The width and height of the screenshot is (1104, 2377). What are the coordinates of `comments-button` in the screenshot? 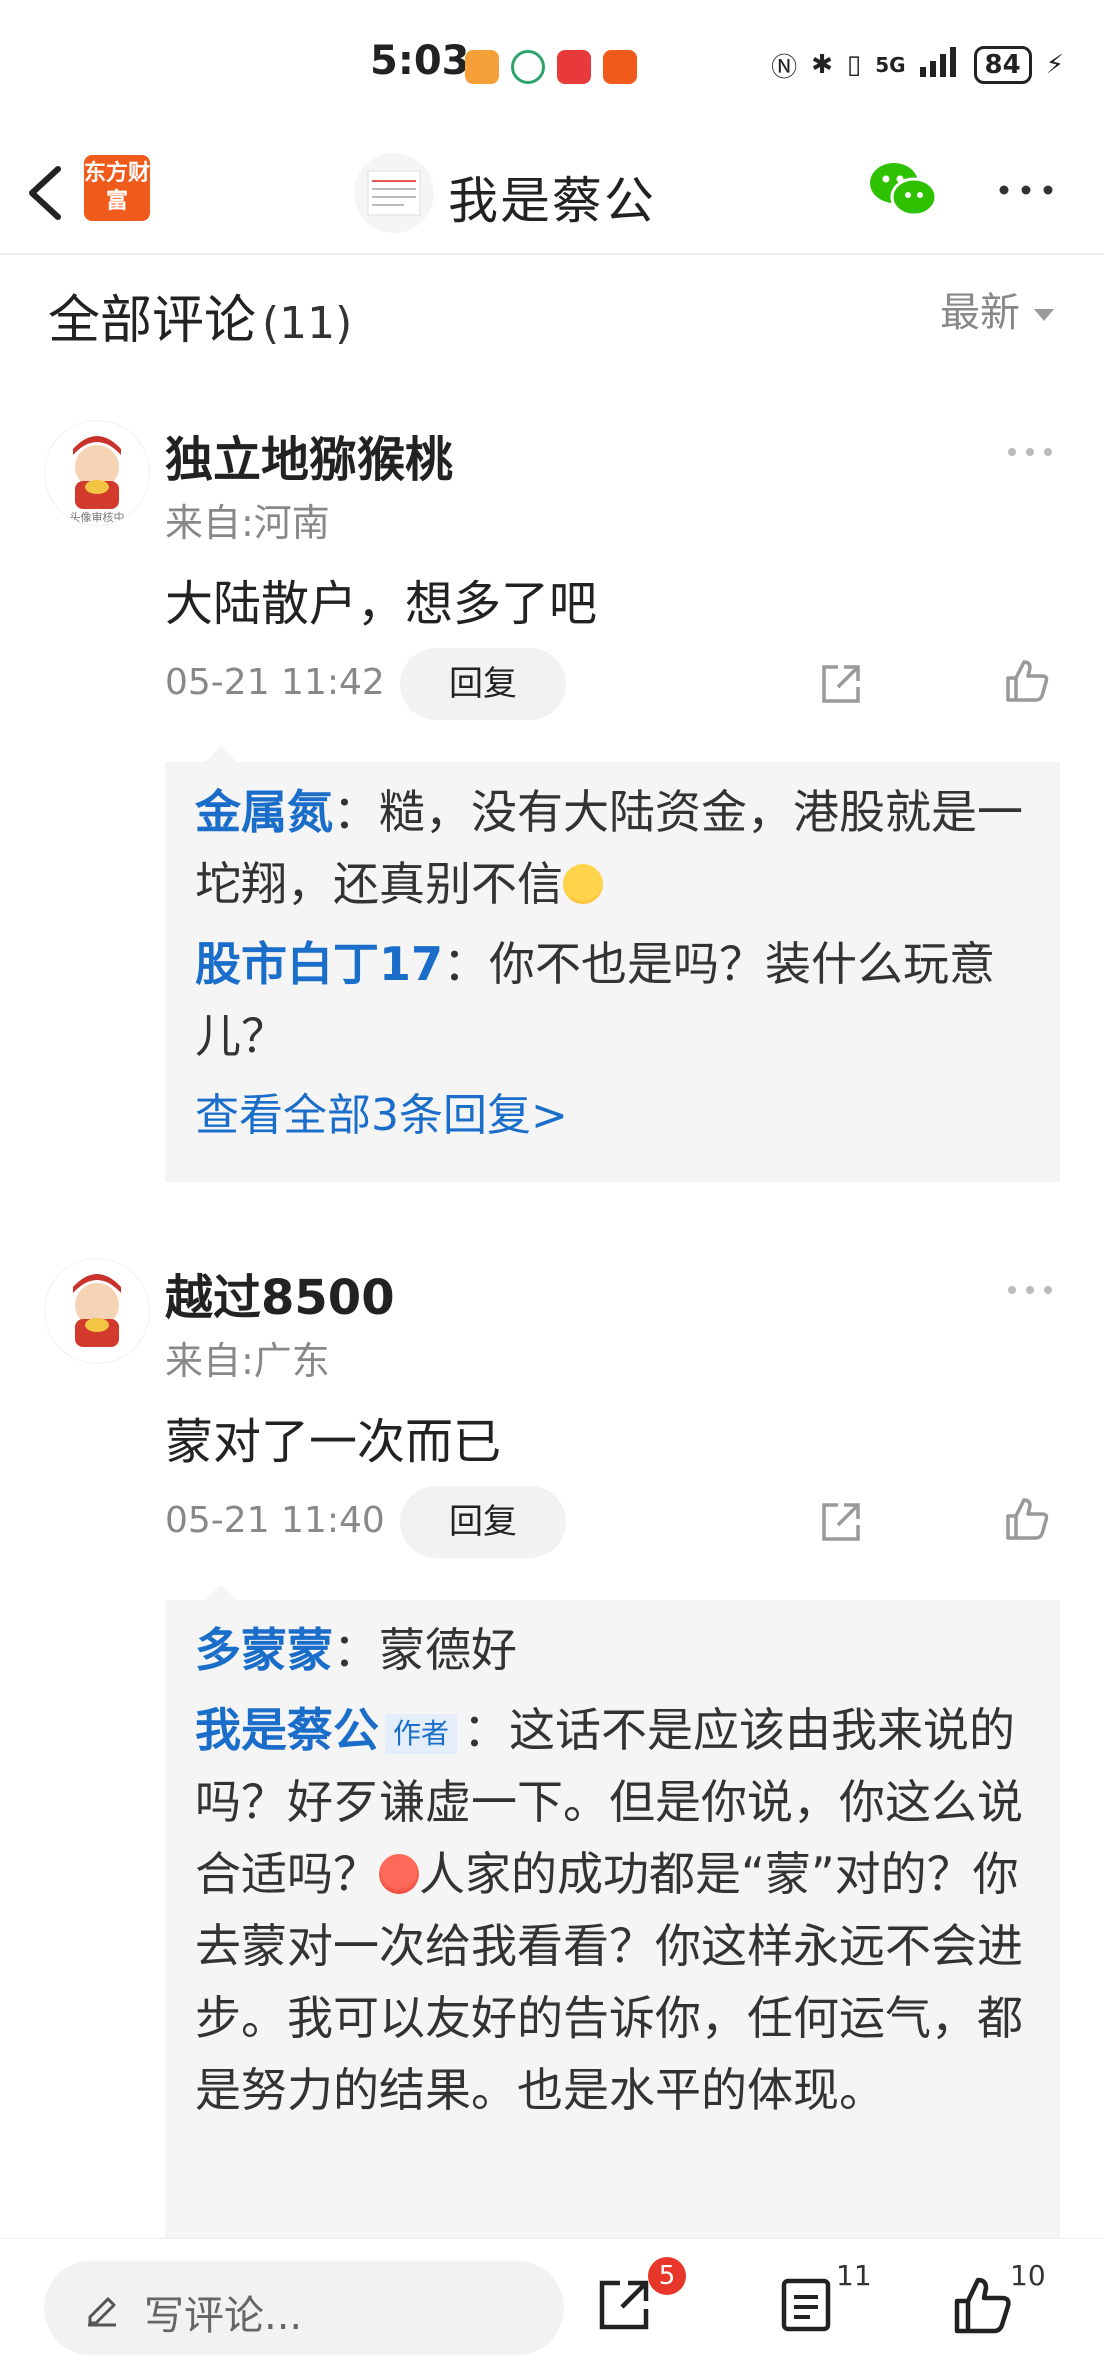 It's located at (806, 2305).